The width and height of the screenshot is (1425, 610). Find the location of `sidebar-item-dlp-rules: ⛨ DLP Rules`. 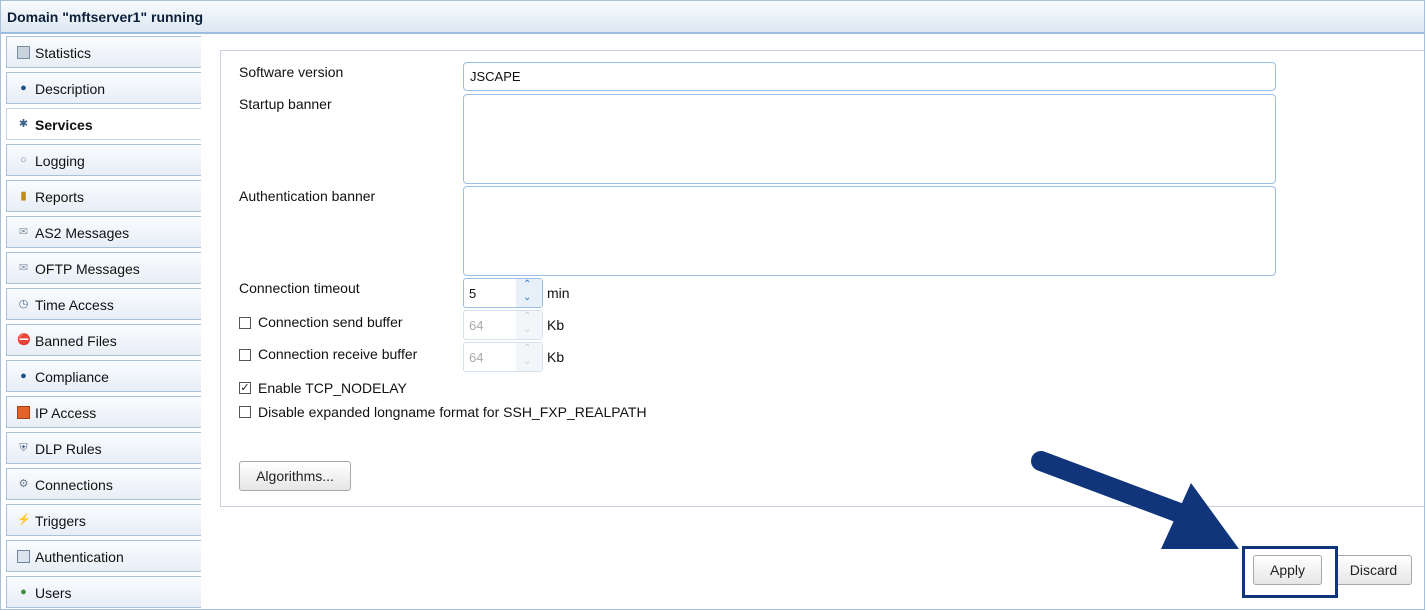

sidebar-item-dlp-rules: ⛨ DLP Rules is located at coordinates (103, 448).